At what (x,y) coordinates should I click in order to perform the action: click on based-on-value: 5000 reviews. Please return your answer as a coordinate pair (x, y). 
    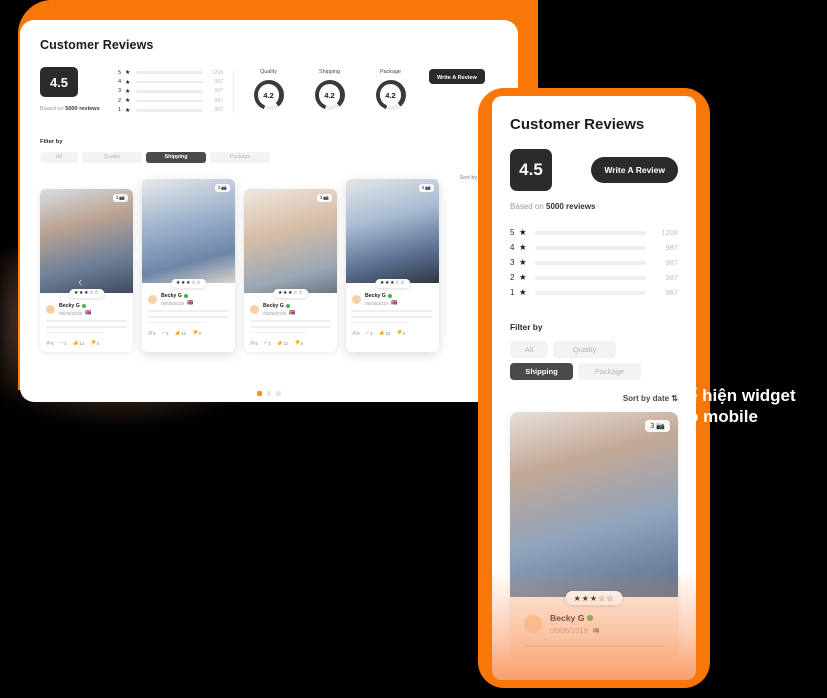
    Looking at the image, I should click on (82, 109).